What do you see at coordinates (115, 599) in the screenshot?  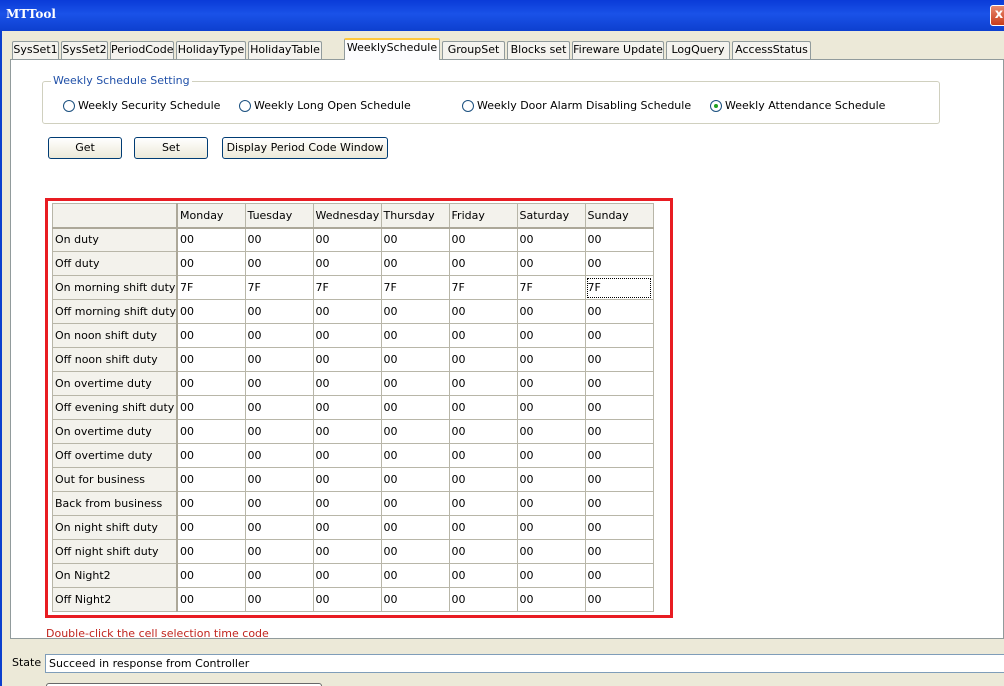 I see `row-header: Off Night2` at bounding box center [115, 599].